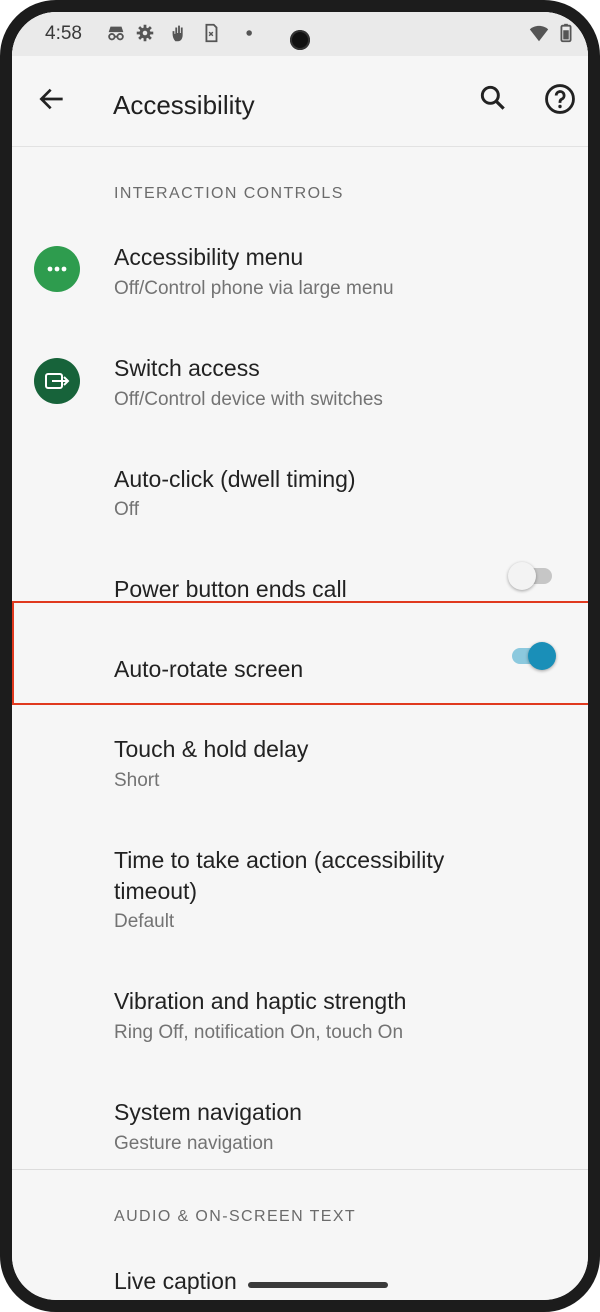  I want to click on power-button-toggle, so click(532, 576).